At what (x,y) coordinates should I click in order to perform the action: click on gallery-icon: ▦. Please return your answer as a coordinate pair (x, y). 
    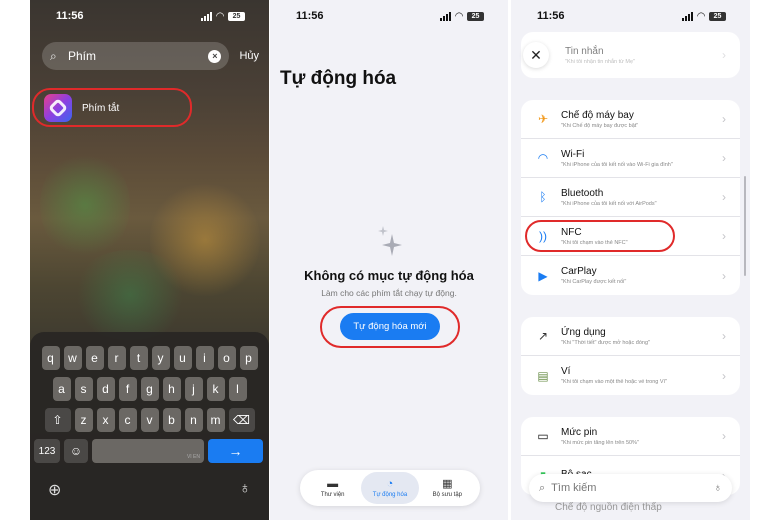
    Looking at the image, I should click on (447, 483).